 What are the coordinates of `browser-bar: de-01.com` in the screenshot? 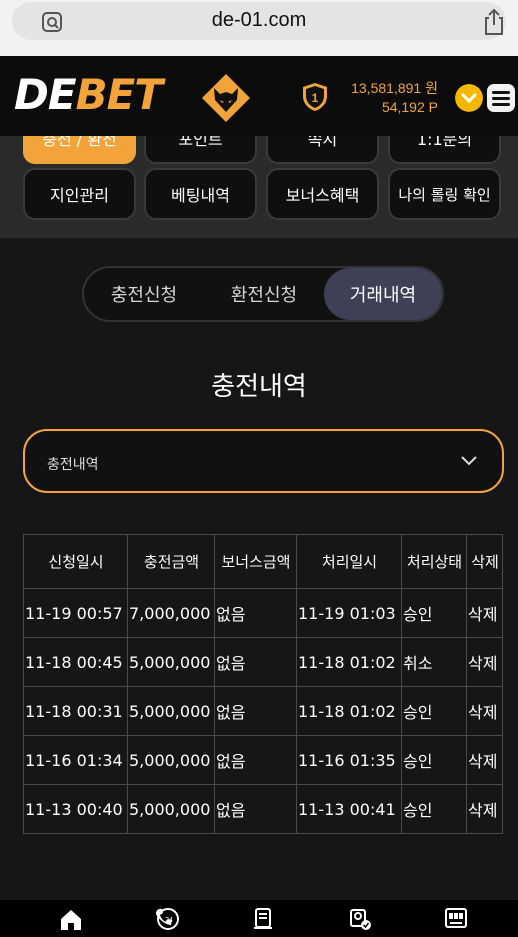 It's located at (259, 28).